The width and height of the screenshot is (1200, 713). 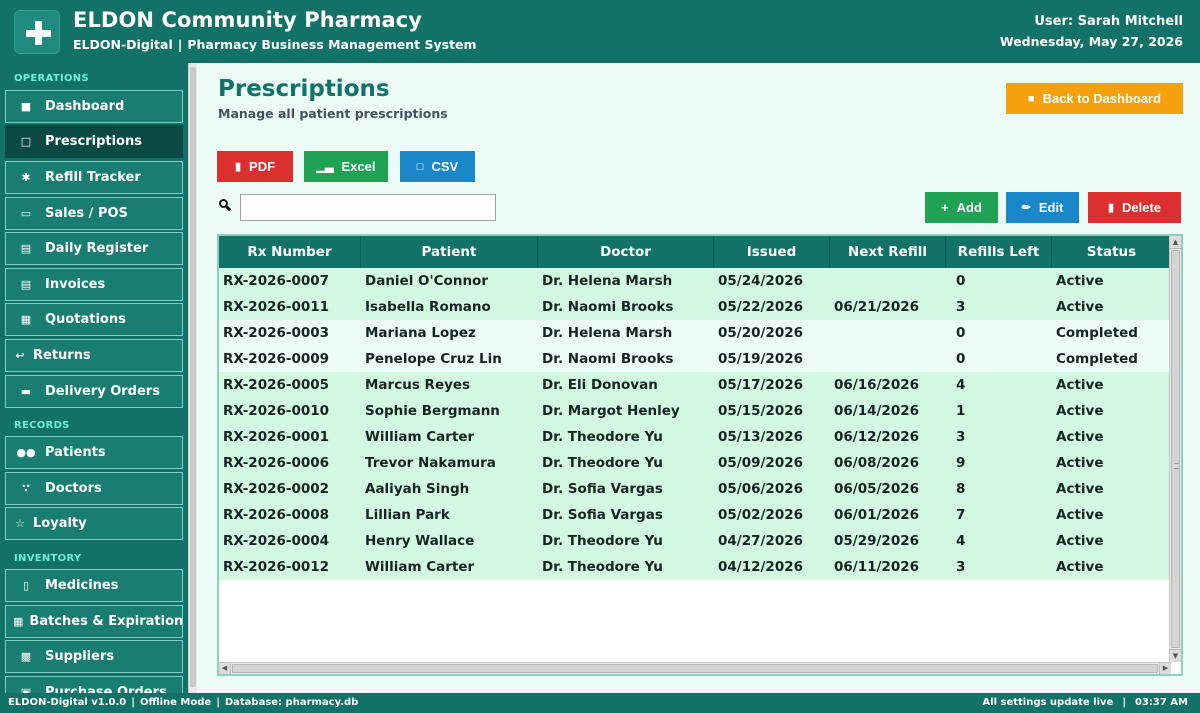 I want to click on cell-next-refill: 06/05/2026, so click(x=877, y=489).